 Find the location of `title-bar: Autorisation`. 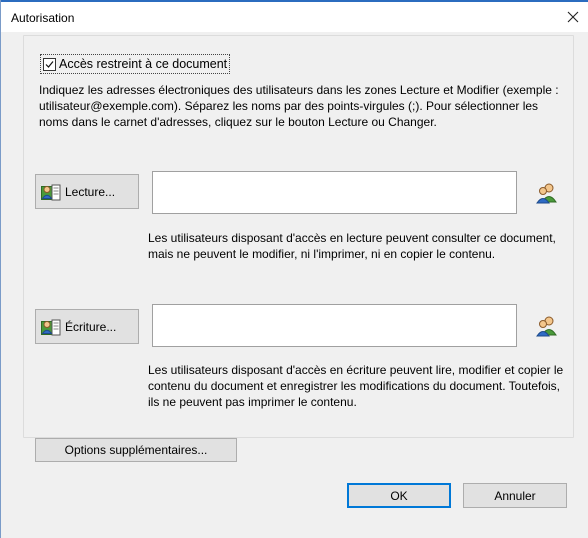

title-bar: Autorisation is located at coordinates (294, 17).